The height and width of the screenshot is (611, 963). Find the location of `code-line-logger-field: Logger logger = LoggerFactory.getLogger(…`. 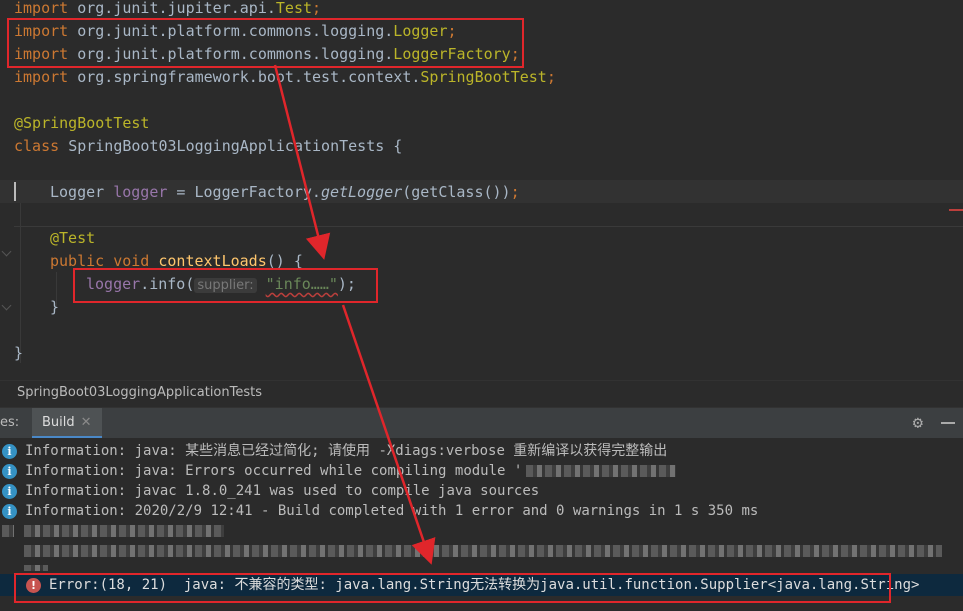

code-line-logger-field: Logger logger = LoggerFactory.getLogger(… is located at coordinates (285, 192).